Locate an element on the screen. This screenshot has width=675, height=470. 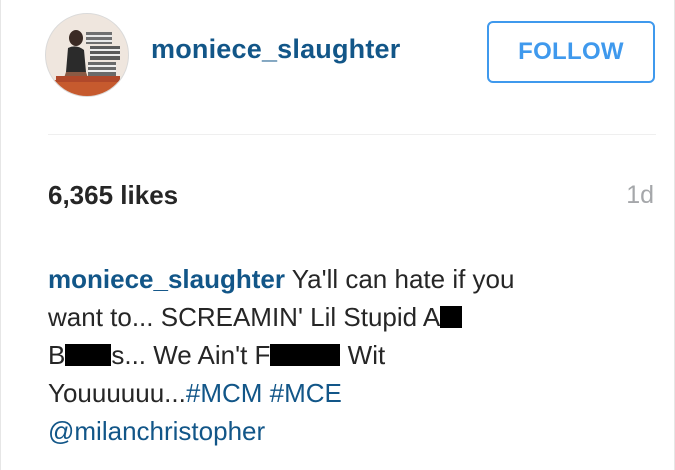
caption-text-3b: s... We Ain't F is located at coordinates (191, 355).